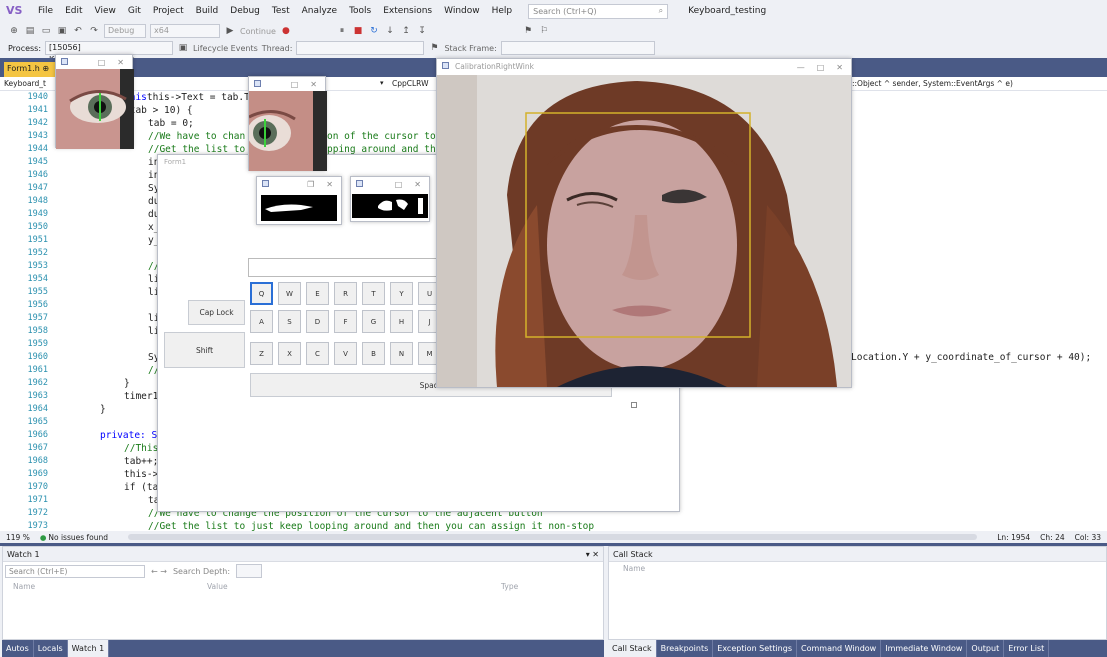 This screenshot has height=657, width=1107. I want to click on pause-icon: ⏸, so click(342, 31).